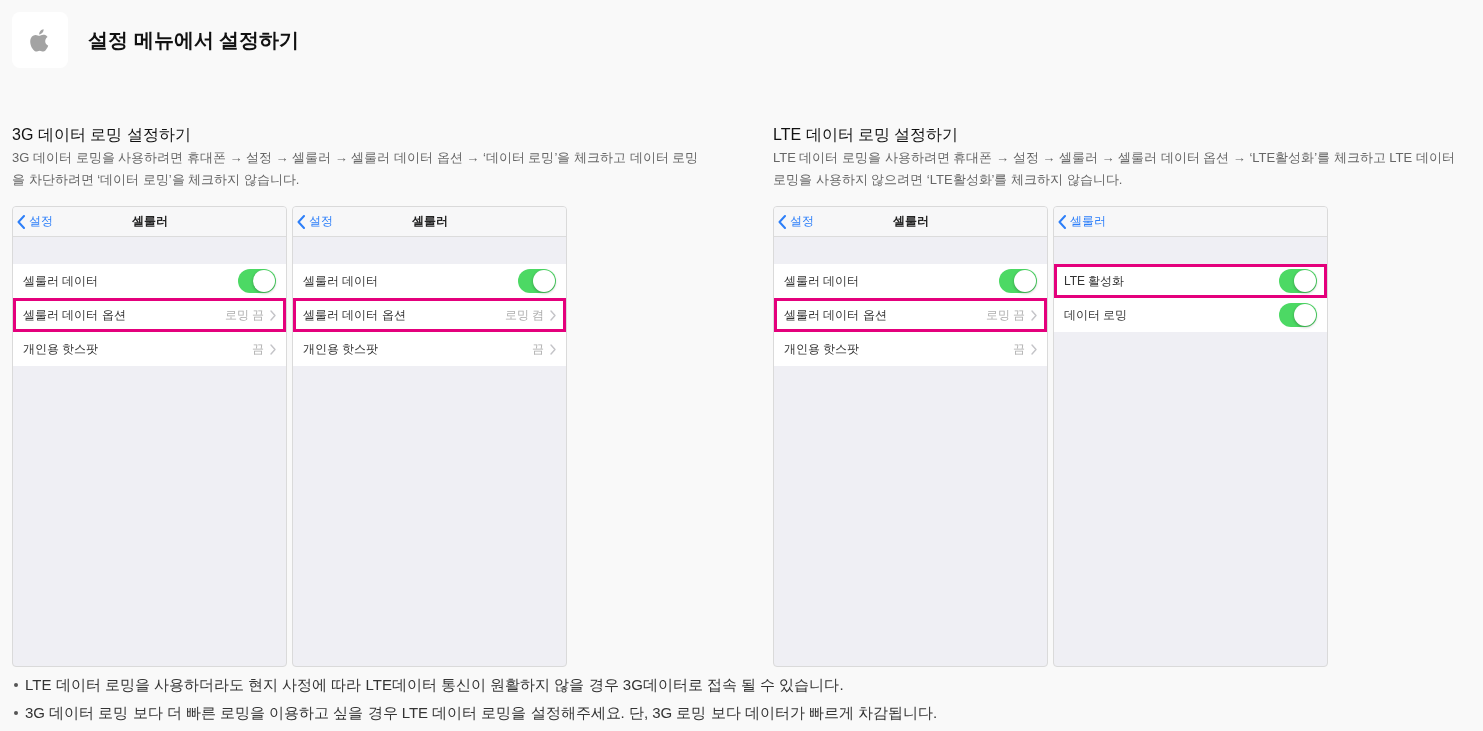 This screenshot has height=731, width=1483. I want to click on row-label: LTE 활성화, so click(1095, 281).